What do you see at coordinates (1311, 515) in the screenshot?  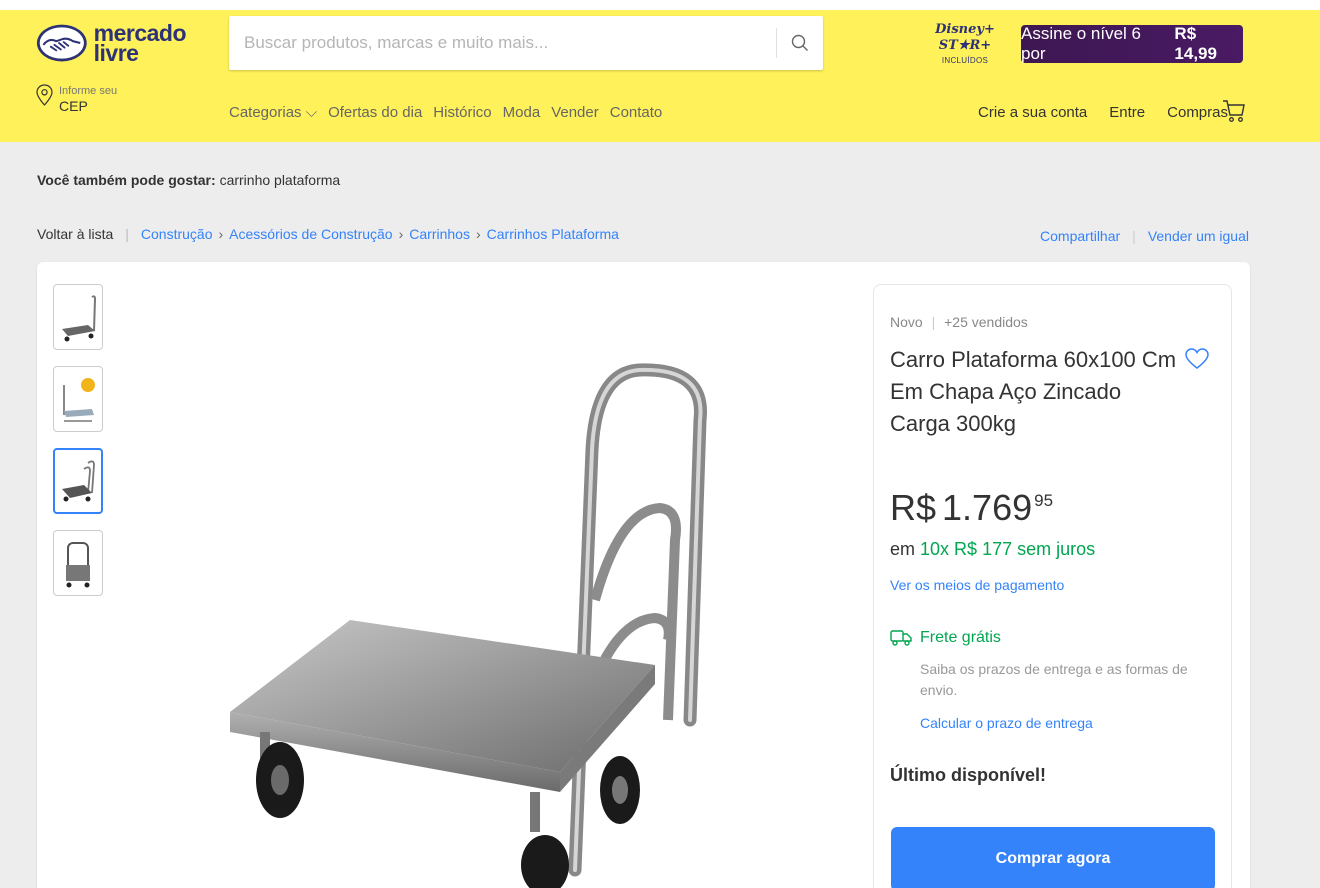 I see `page-scrollbar` at bounding box center [1311, 515].